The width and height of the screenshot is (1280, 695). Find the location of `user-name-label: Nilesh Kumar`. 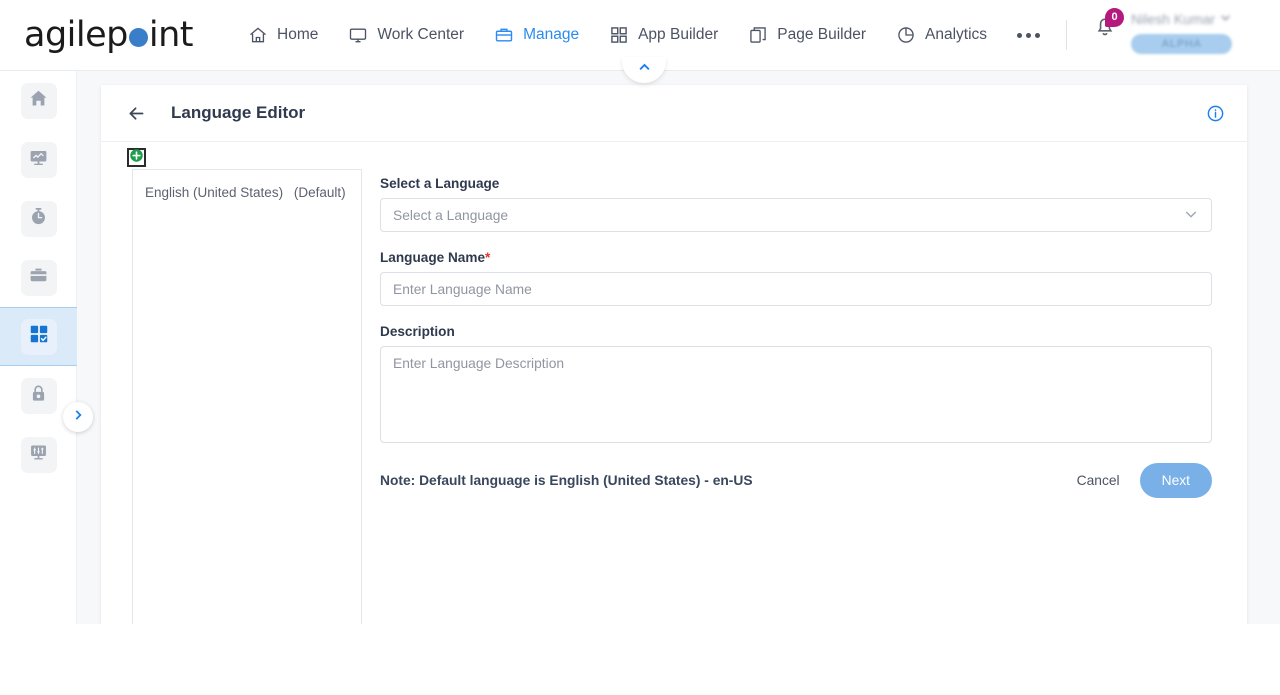

user-name-label: Nilesh Kumar is located at coordinates (1173, 18).